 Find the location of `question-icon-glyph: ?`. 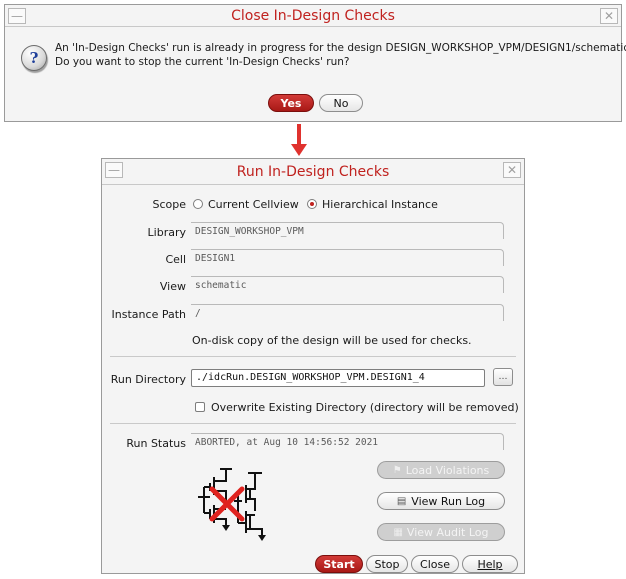

question-icon-glyph: ? is located at coordinates (34, 58).